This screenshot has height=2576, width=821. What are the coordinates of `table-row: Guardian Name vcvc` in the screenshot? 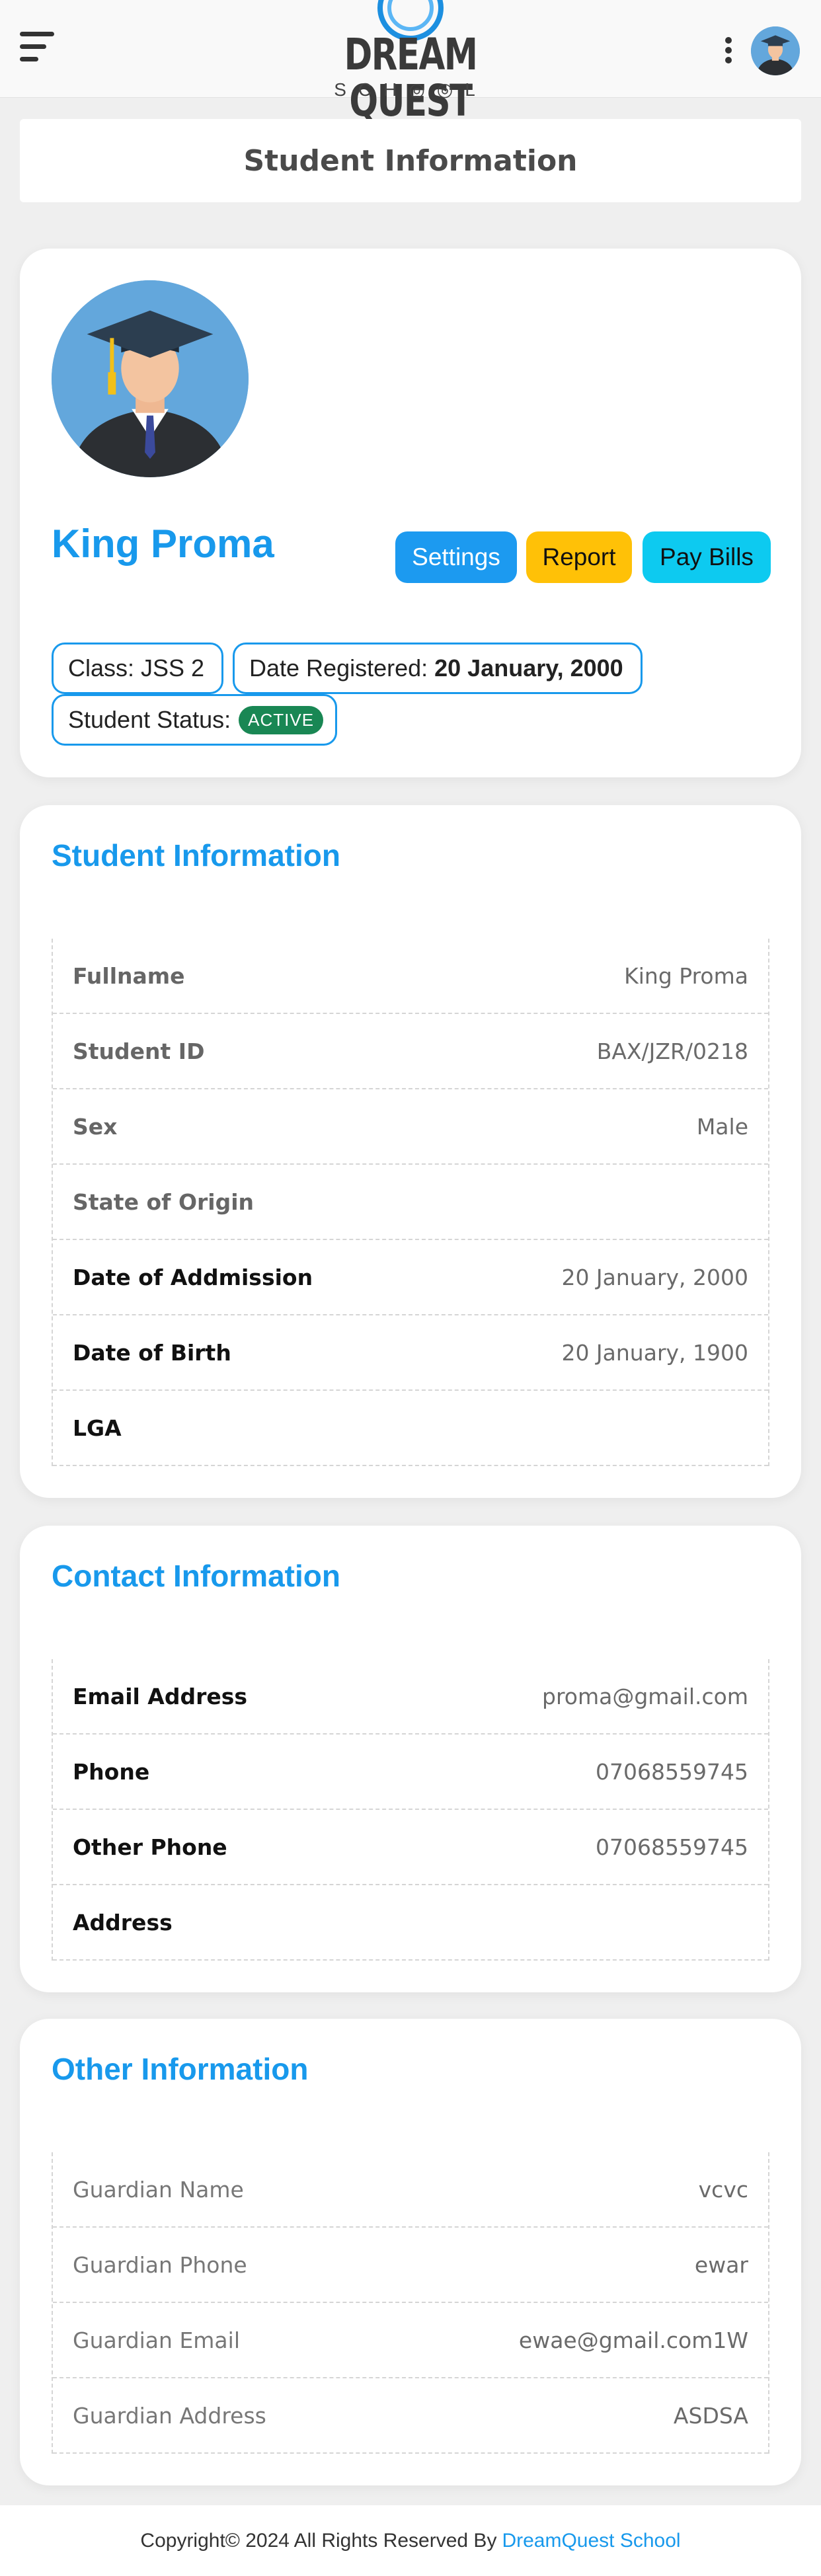 It's located at (411, 2190).